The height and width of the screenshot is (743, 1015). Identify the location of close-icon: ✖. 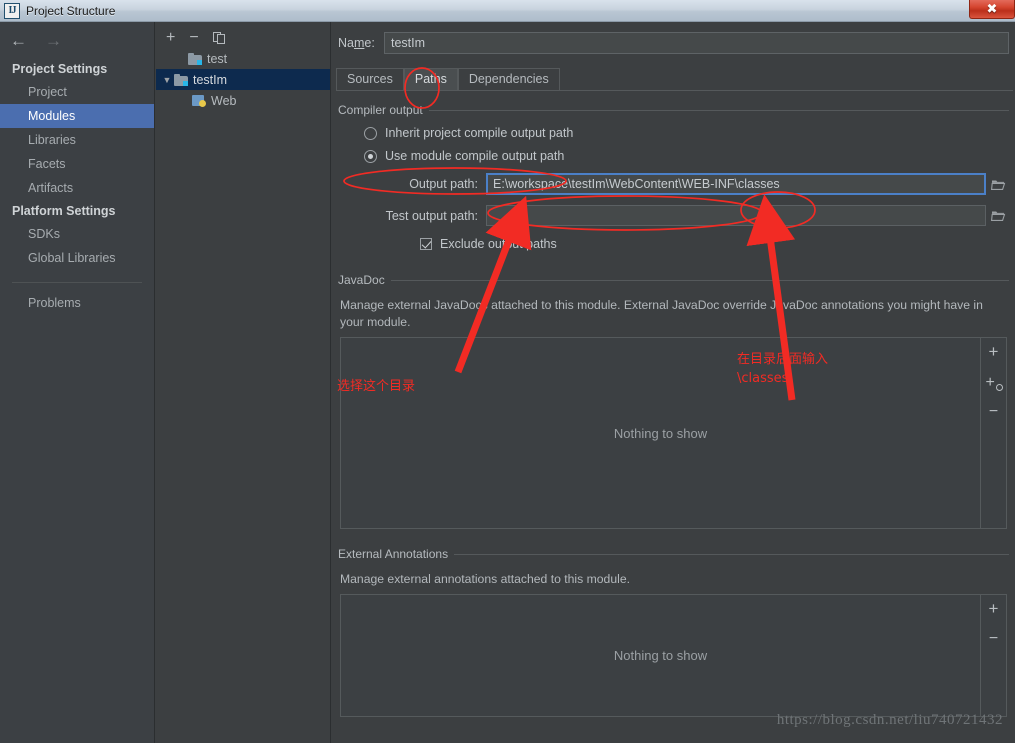
(992, 8).